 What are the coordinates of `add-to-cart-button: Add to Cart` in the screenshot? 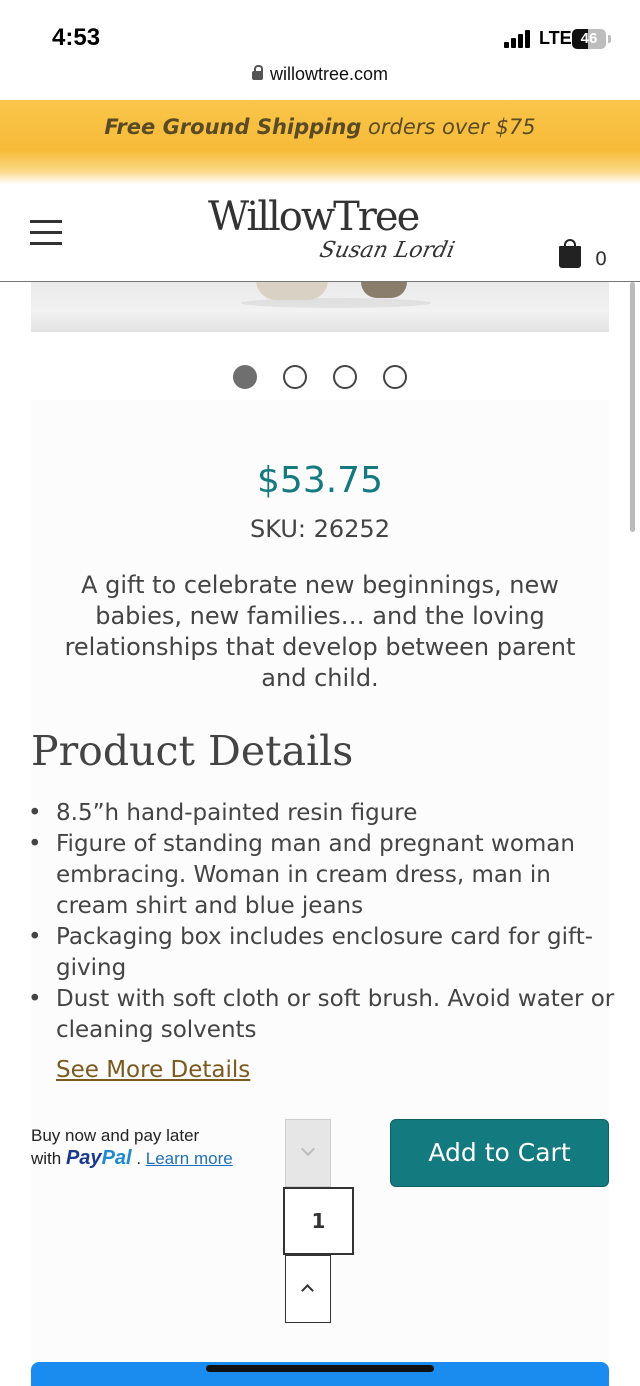 It's located at (499, 1153).